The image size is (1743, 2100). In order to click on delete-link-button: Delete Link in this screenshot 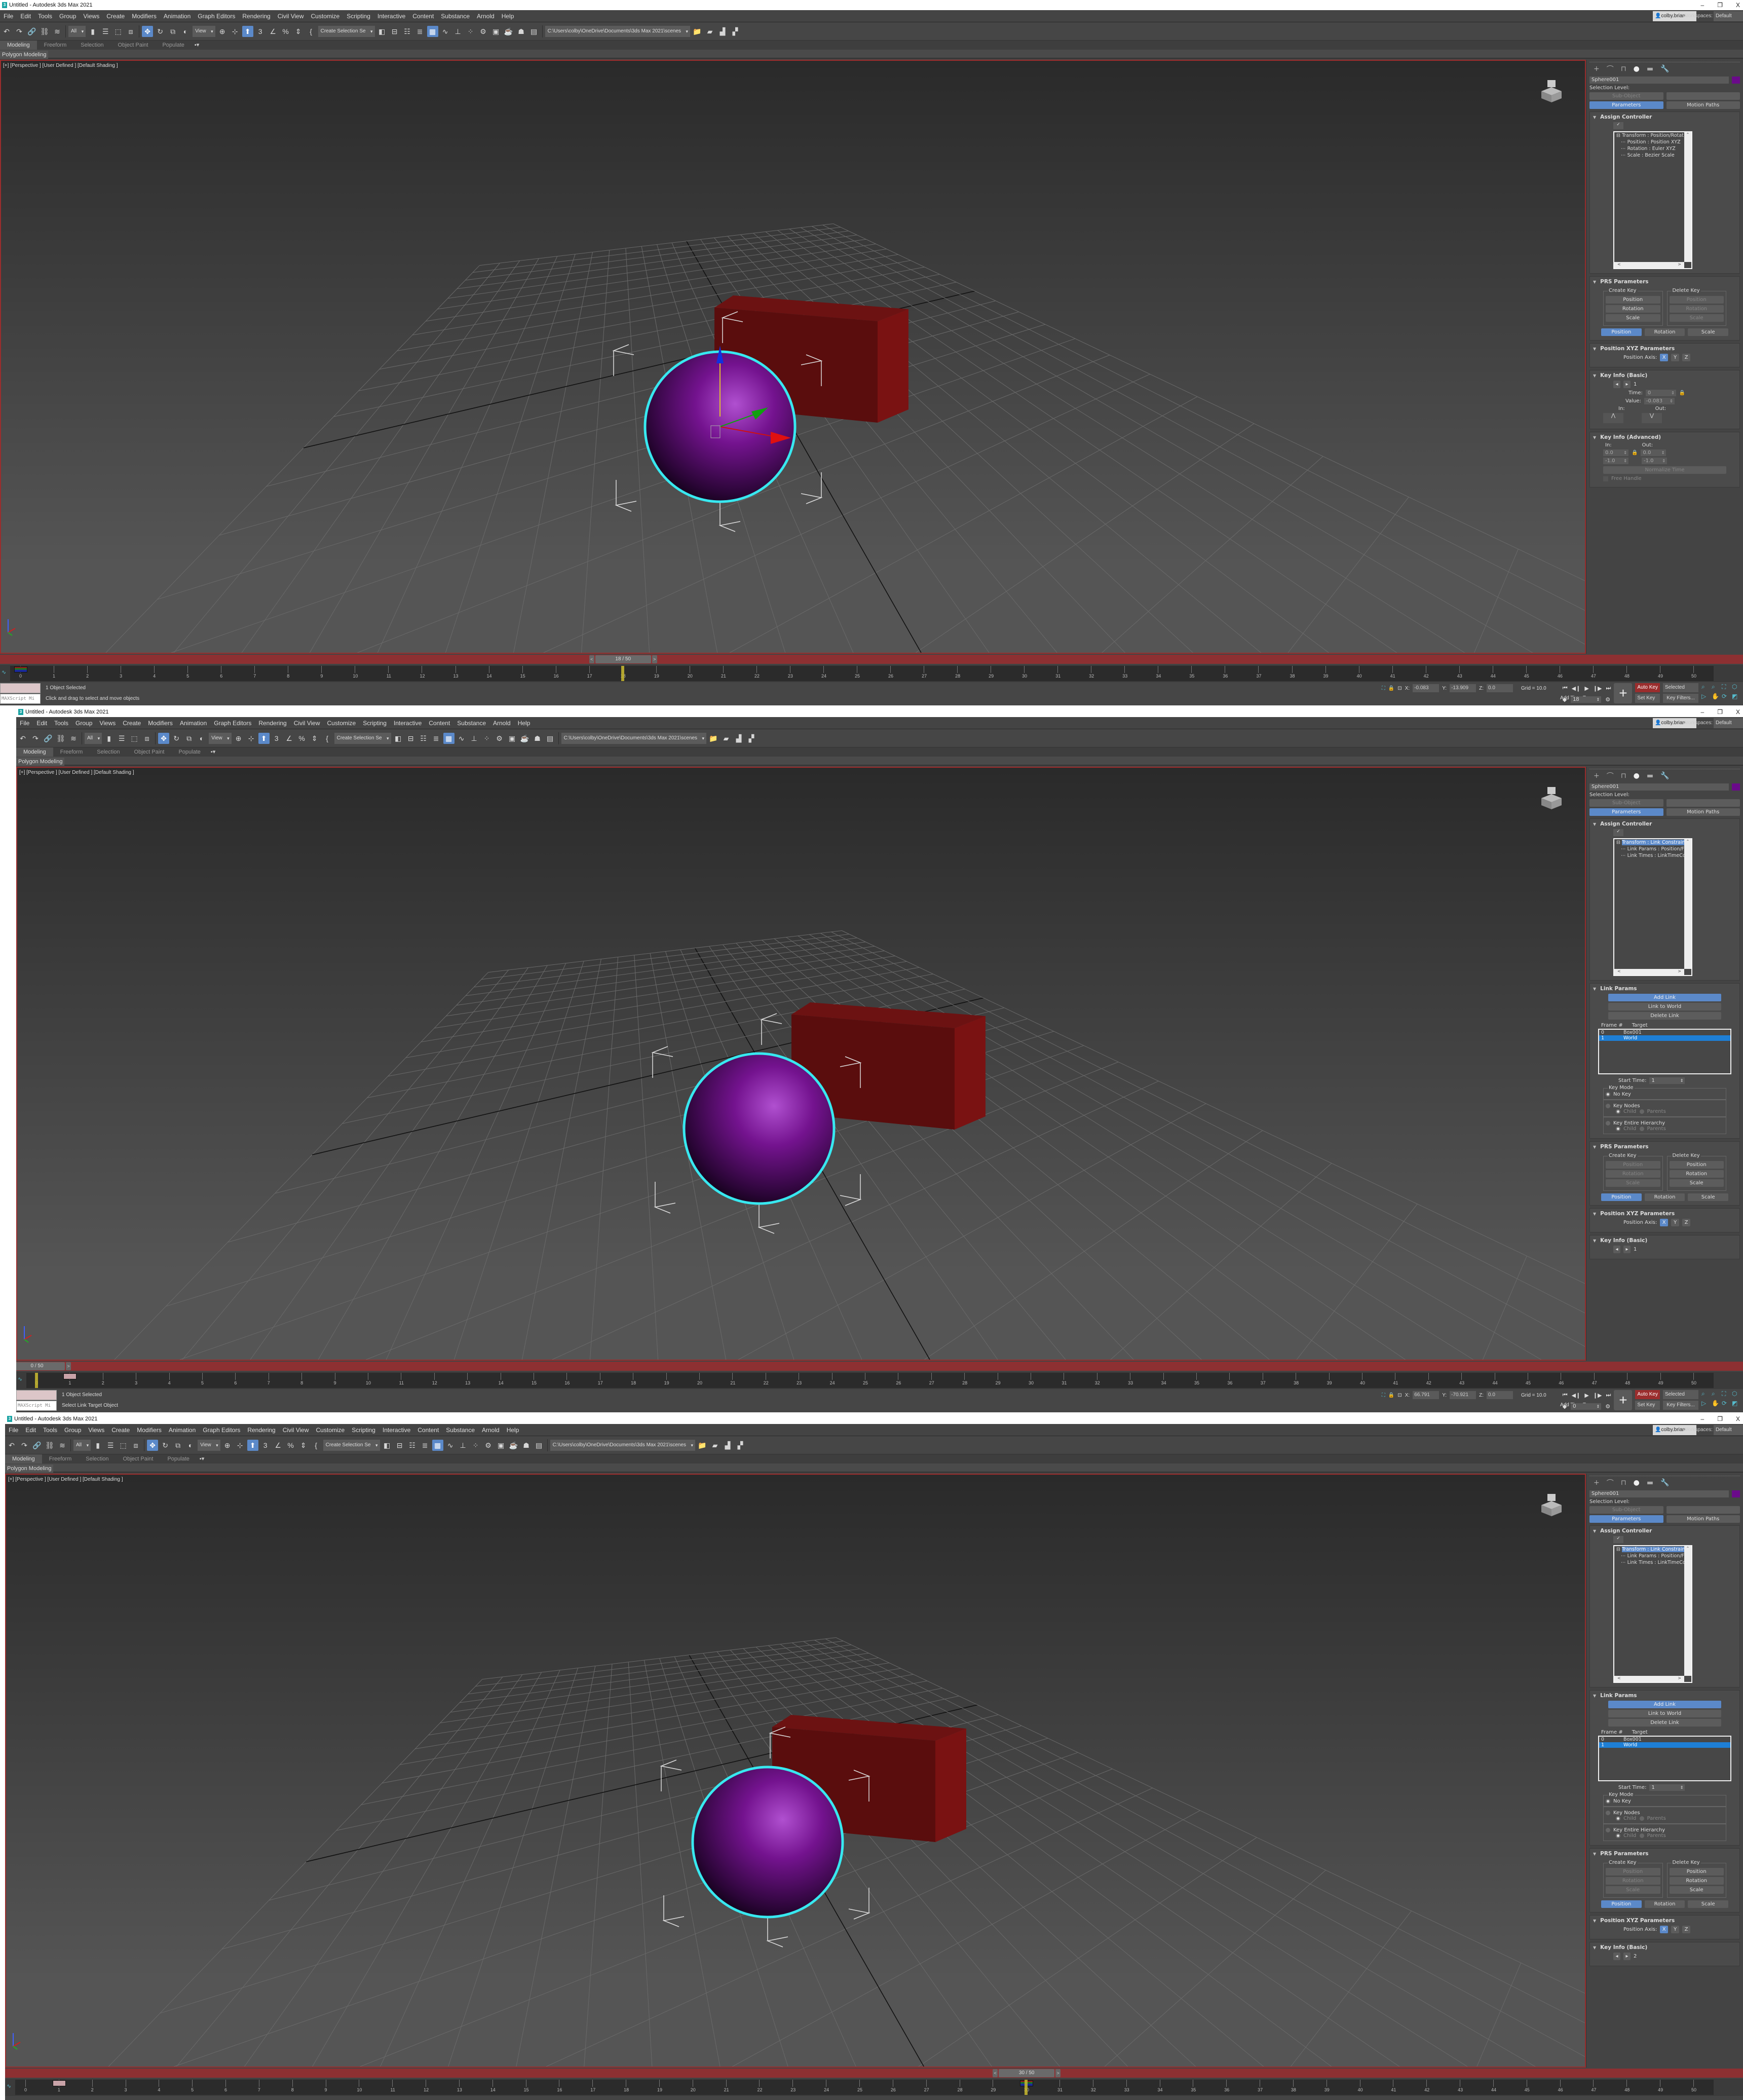, I will do `click(1664, 1016)`.